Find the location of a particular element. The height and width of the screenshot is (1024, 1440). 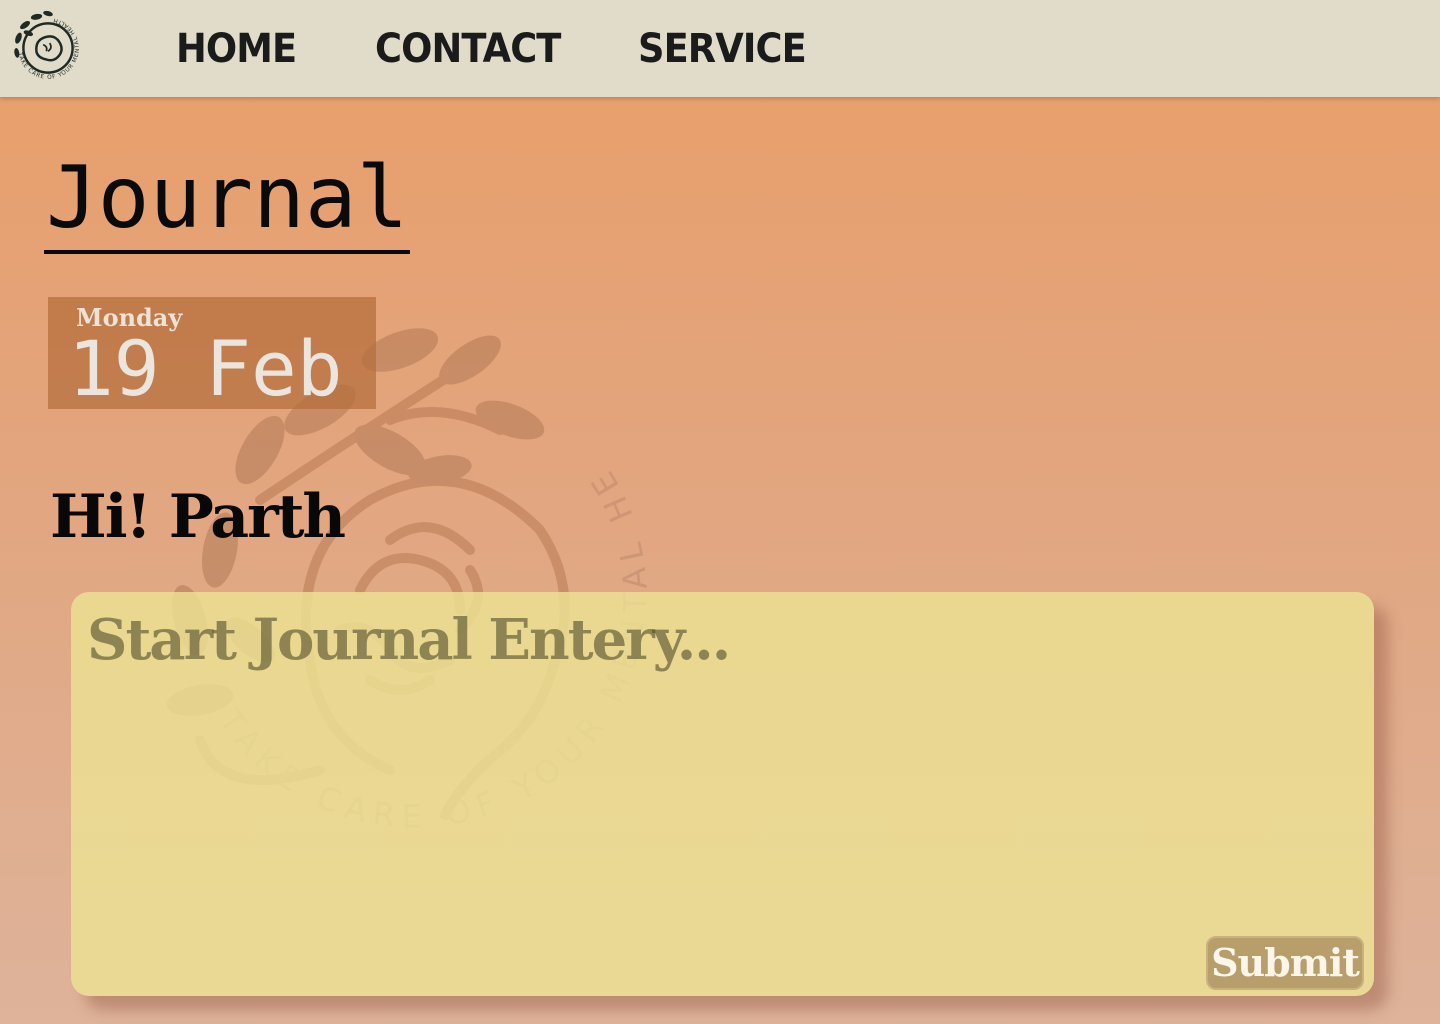

nav-contact-link: CONTACT is located at coordinates (468, 49).